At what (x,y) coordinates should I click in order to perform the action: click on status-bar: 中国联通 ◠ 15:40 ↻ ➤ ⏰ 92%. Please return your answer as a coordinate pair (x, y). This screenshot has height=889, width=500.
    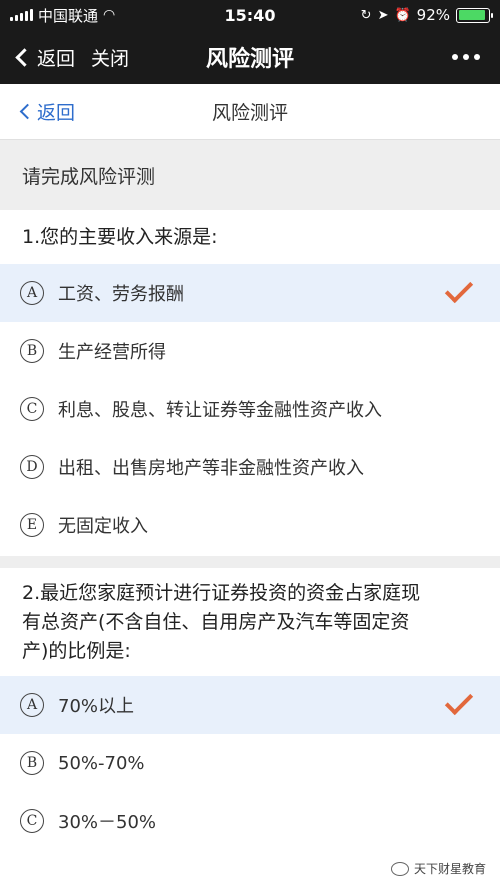
    Looking at the image, I should click on (250, 15).